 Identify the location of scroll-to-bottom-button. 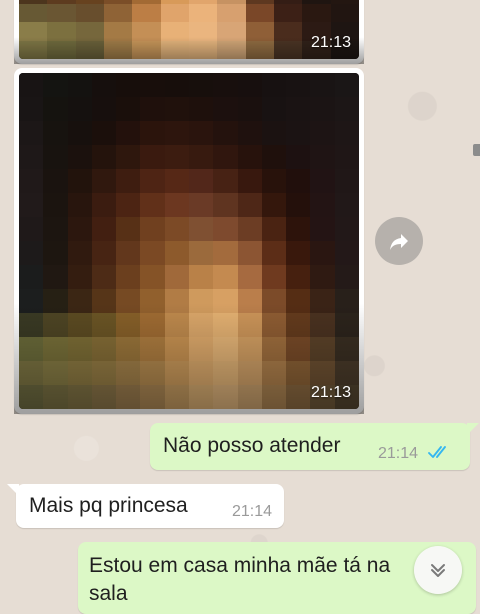
(438, 570).